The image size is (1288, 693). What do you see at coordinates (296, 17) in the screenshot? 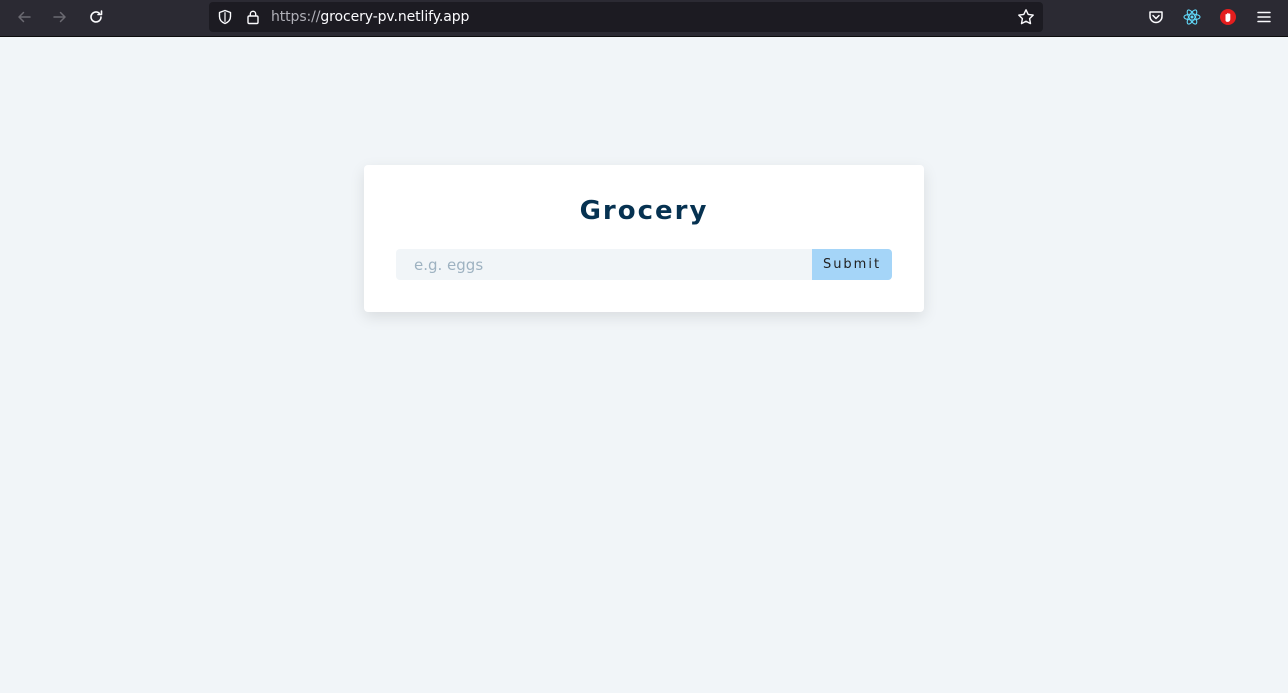
I see `url-scheme: https://` at bounding box center [296, 17].